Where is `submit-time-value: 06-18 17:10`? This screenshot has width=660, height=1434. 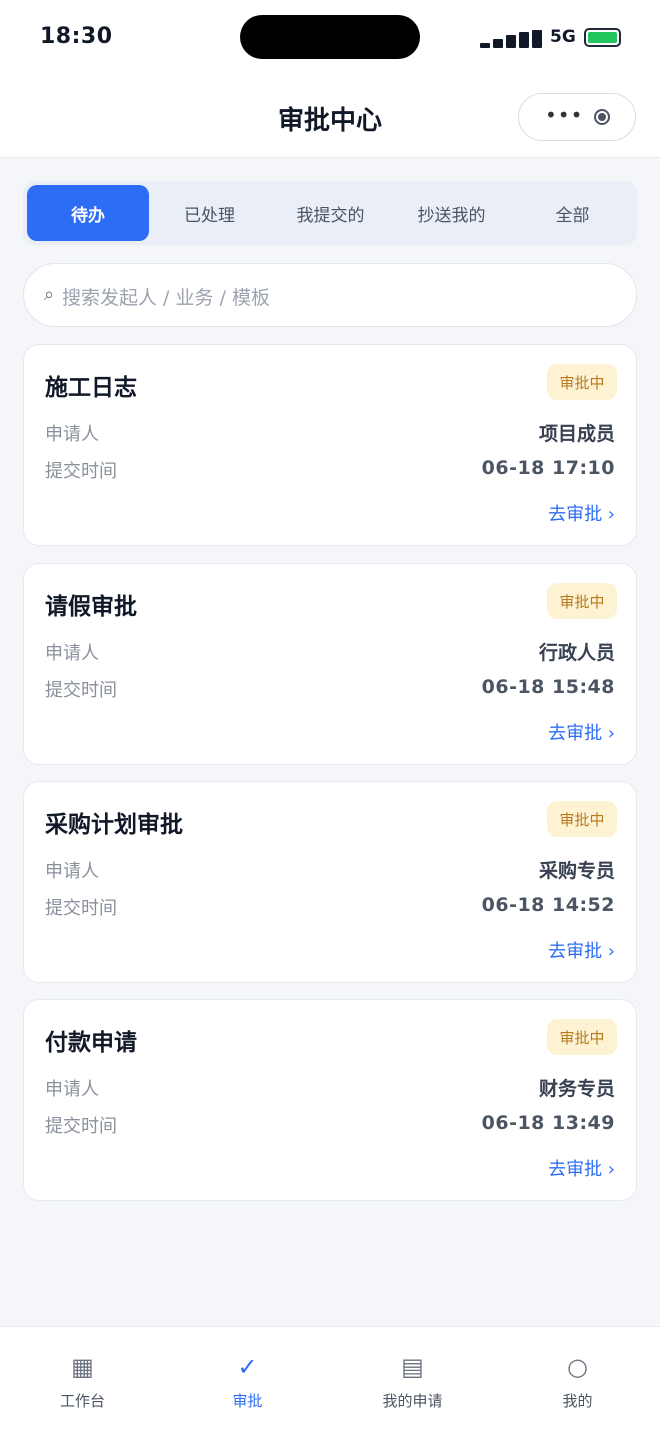
submit-time-value: 06-18 17:10 is located at coordinates (548, 468).